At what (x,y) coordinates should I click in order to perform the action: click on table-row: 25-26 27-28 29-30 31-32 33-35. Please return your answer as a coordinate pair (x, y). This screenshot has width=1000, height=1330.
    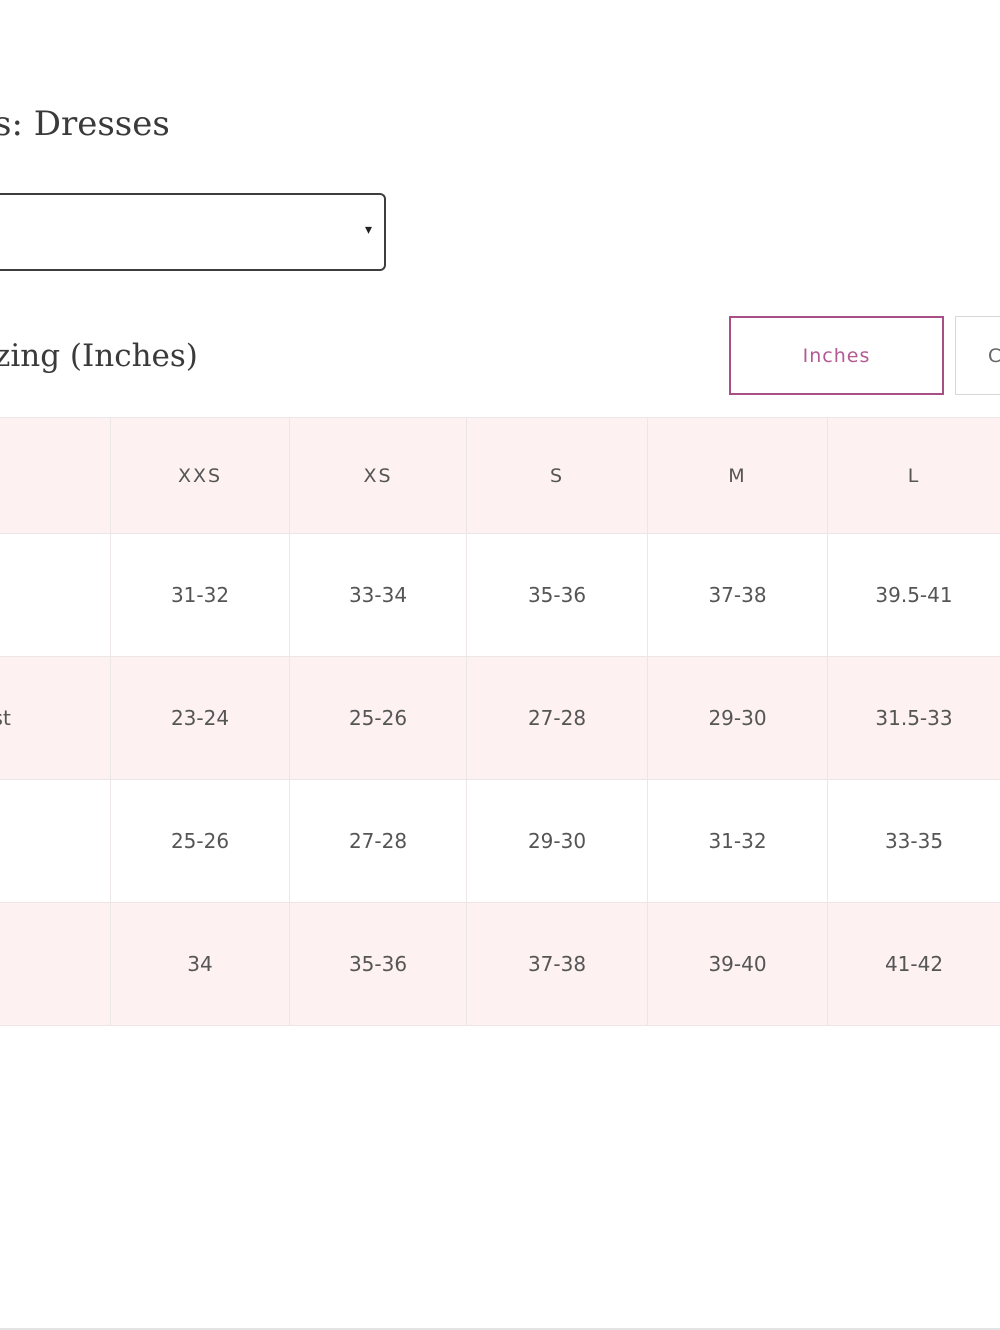
    Looking at the image, I should click on (500, 841).